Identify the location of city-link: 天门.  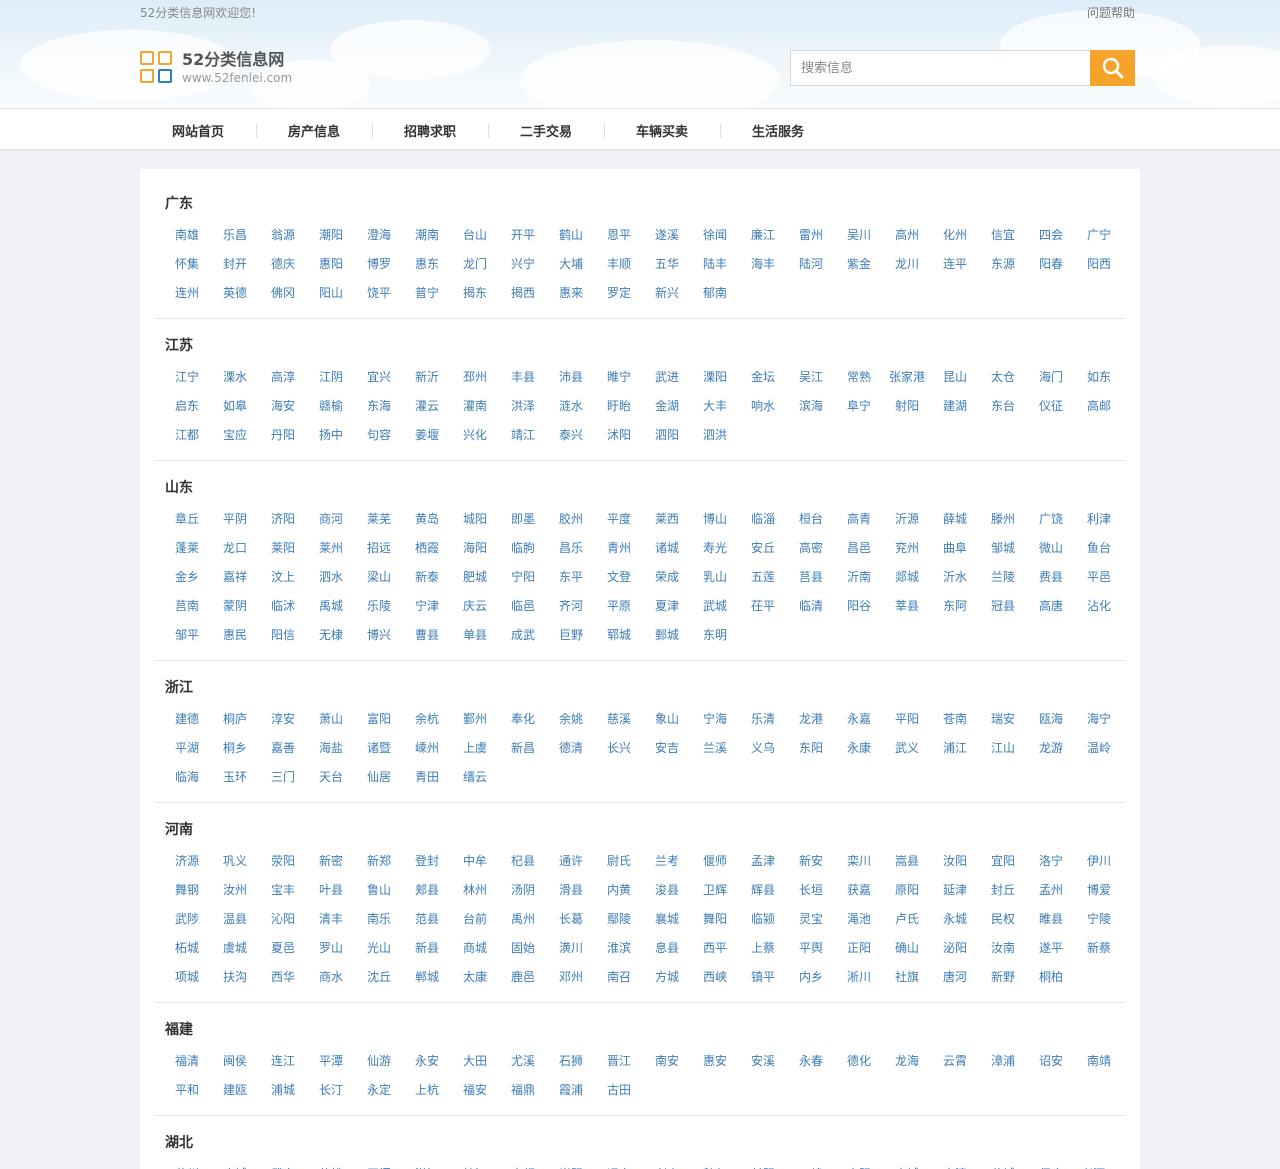
(379, 1164).